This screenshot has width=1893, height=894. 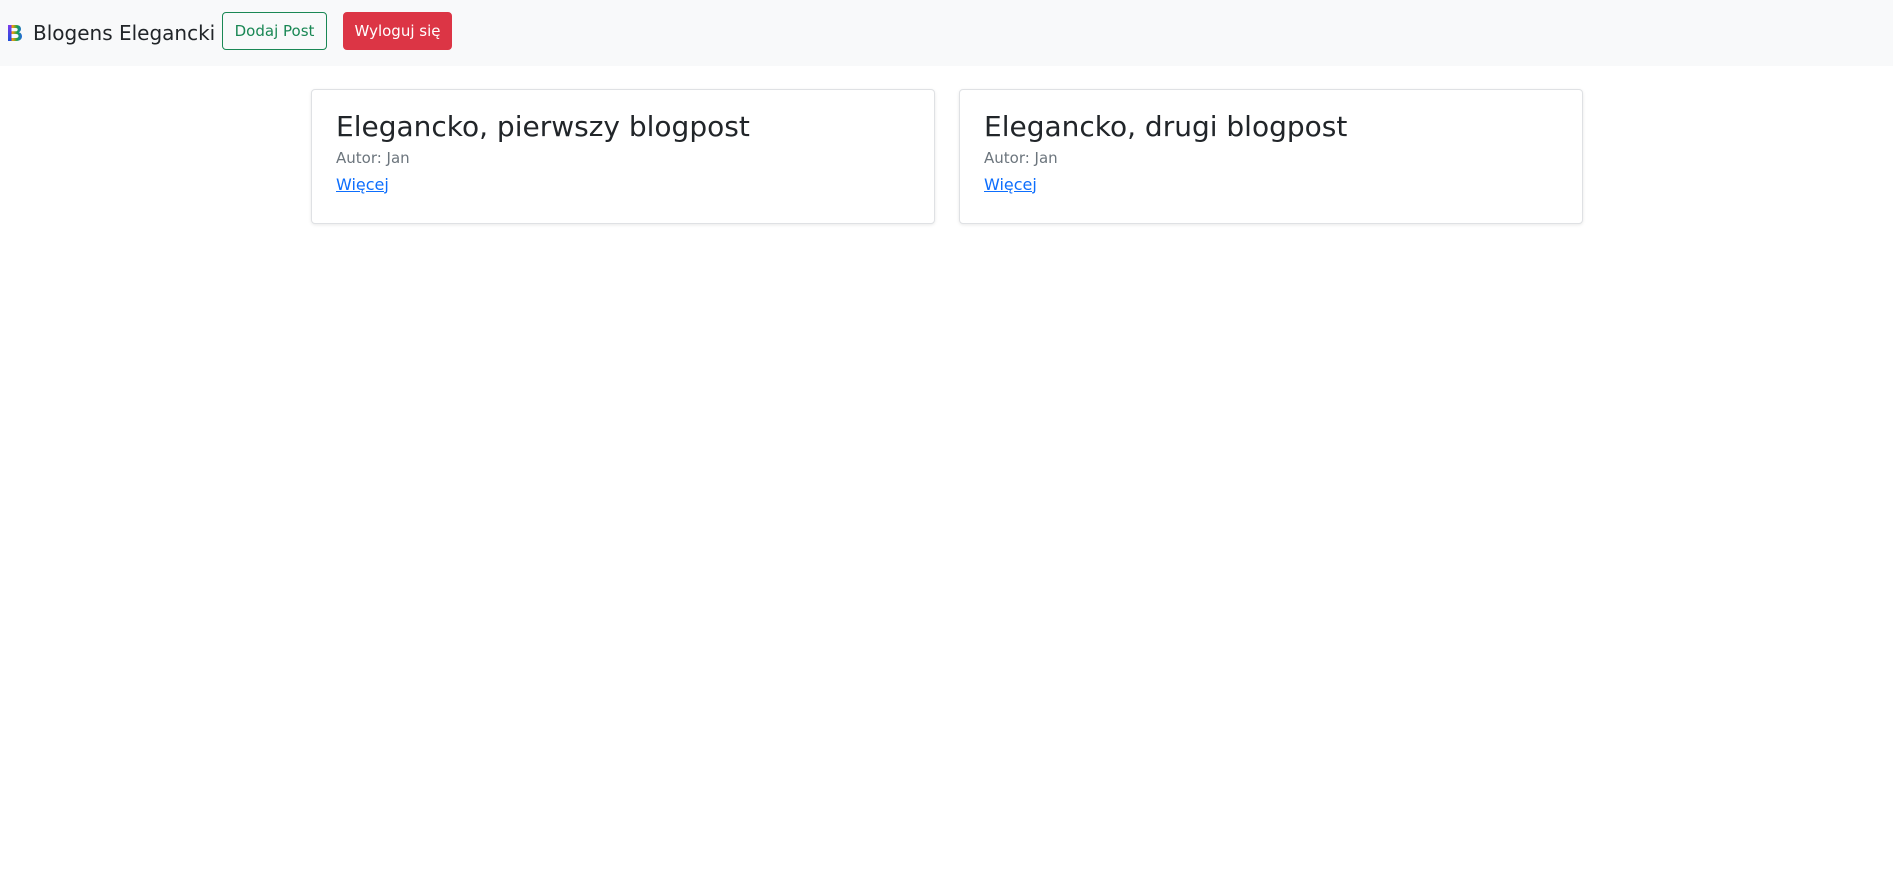 What do you see at coordinates (543, 126) in the screenshot?
I see `post-title: Elegancko, pierwszy blogpost` at bounding box center [543, 126].